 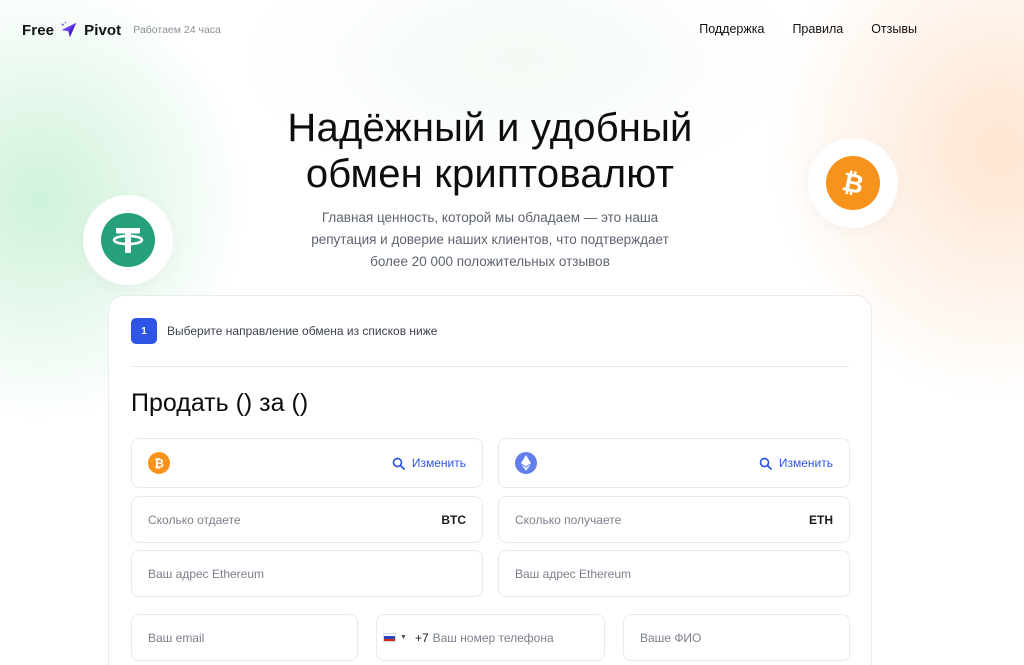 What do you see at coordinates (69, 30) in the screenshot?
I see `paper-plane-icon` at bounding box center [69, 30].